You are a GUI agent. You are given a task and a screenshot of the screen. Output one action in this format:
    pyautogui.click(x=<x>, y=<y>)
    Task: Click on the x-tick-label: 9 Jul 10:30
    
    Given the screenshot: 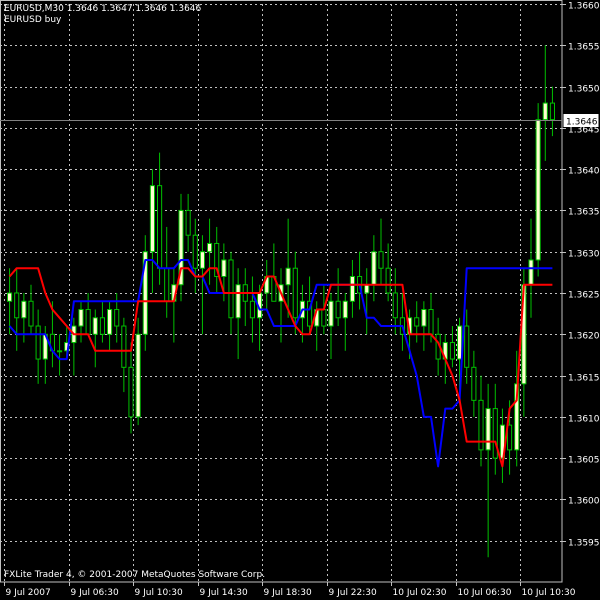 What is the action you would take?
    pyautogui.click(x=159, y=593)
    